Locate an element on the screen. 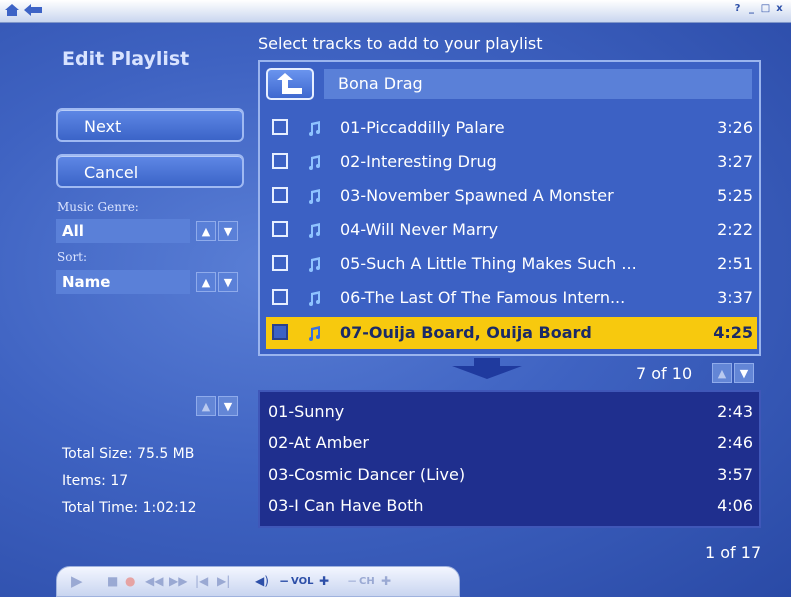 This screenshot has width=791, height=597. track-name: 07-Ouija Board, Ouija Board is located at coordinates (466, 332).